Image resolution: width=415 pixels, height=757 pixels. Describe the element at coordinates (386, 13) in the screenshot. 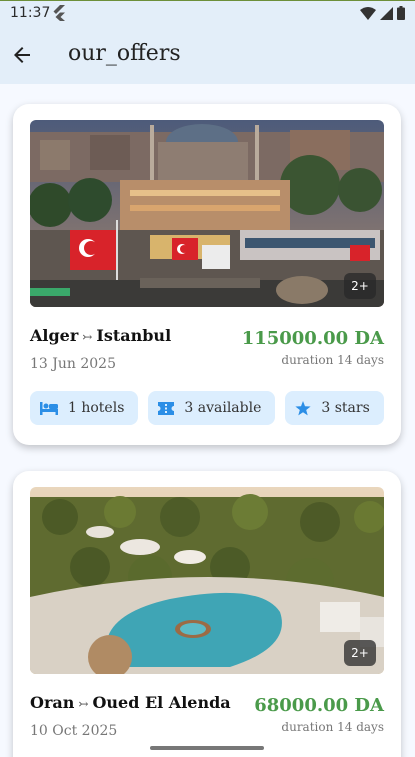

I see `signal-icon` at that location.